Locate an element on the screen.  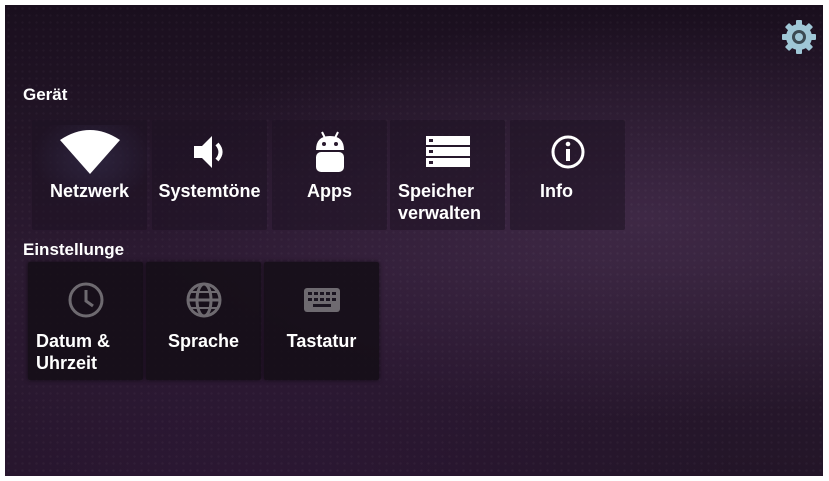
section-title-settings: Einstellunge is located at coordinates (74, 249).